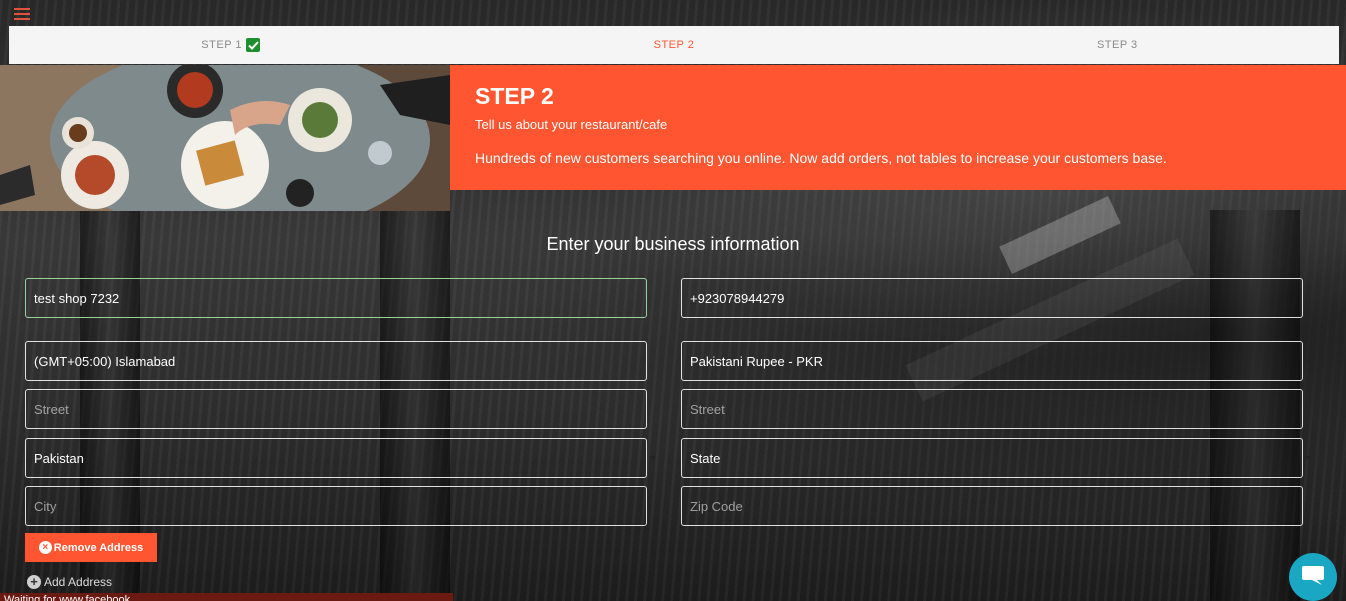 The height and width of the screenshot is (601, 1346). I want to click on step-1-label: STEP 1, so click(222, 45).